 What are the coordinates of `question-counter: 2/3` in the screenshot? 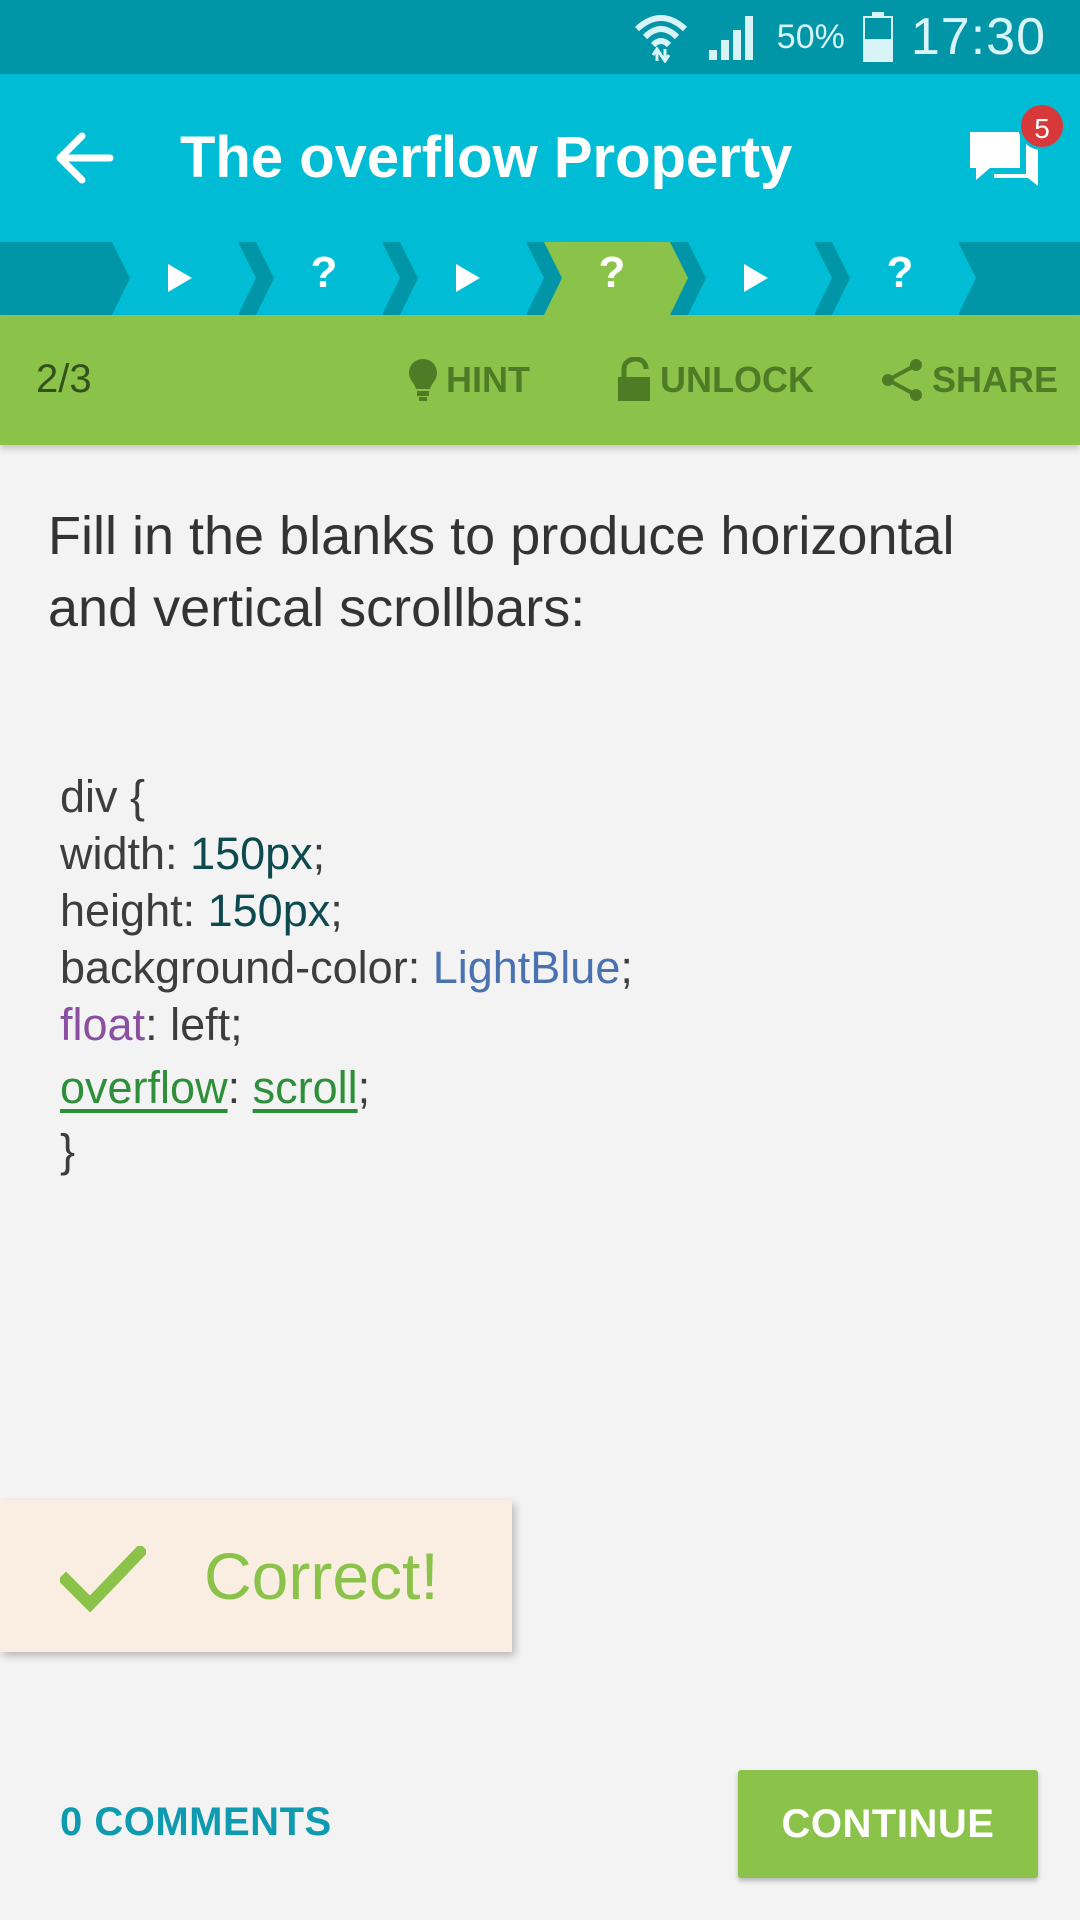 It's located at (64, 379).